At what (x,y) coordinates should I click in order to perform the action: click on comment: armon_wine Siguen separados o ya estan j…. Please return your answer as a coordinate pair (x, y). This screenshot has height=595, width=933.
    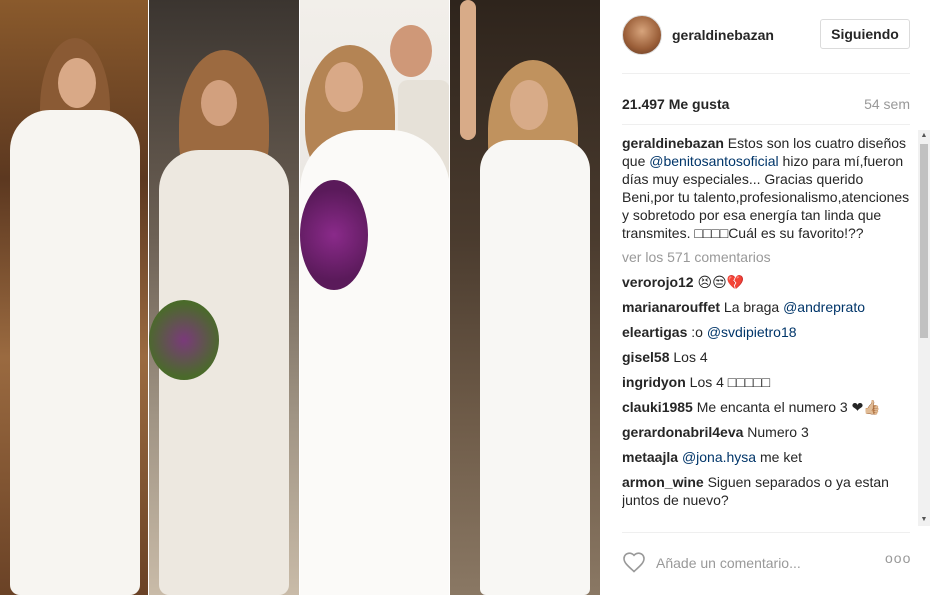
    Looking at the image, I should click on (767, 491).